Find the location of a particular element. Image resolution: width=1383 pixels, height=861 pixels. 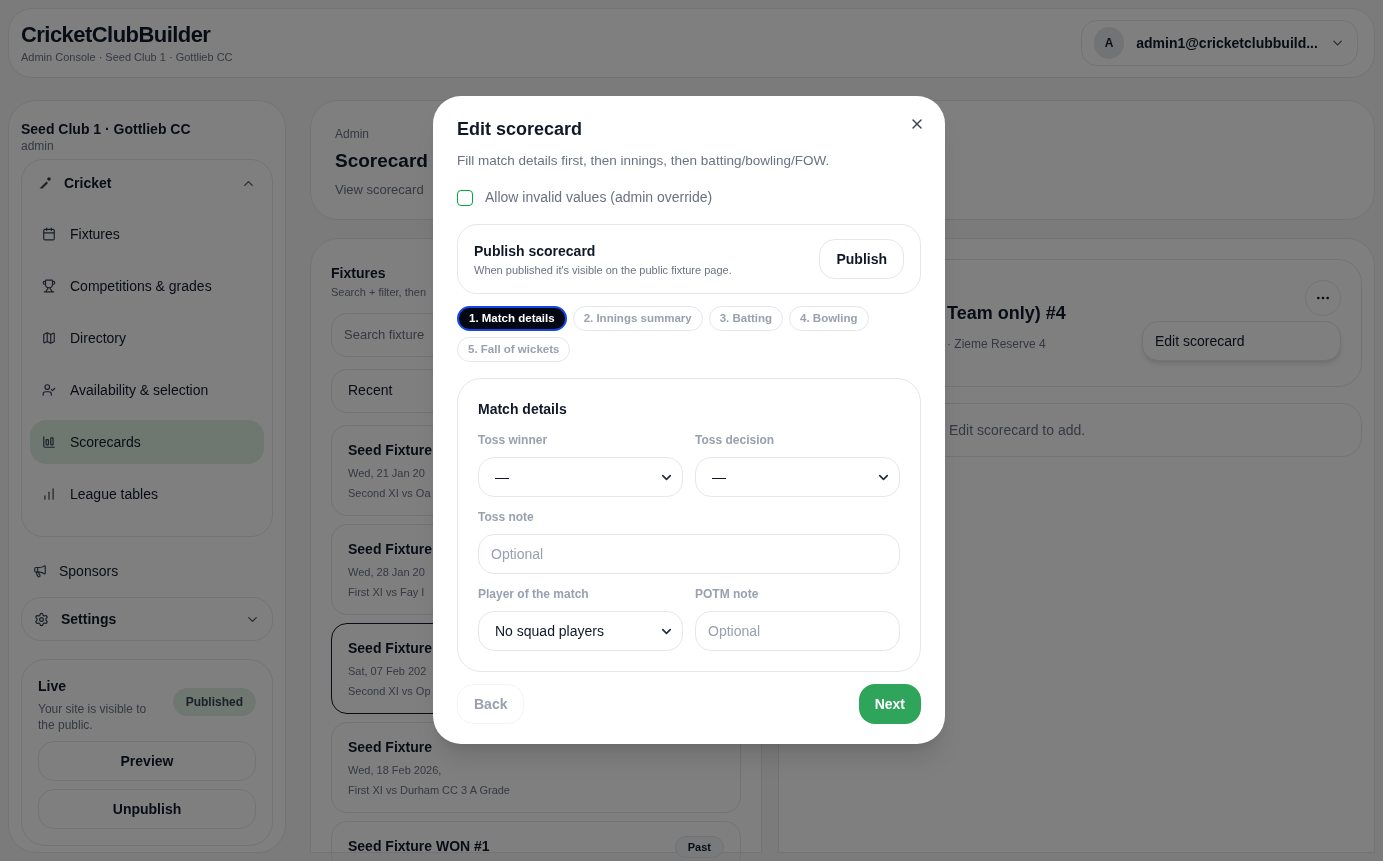

field-label: Toss decision is located at coordinates (735, 441).